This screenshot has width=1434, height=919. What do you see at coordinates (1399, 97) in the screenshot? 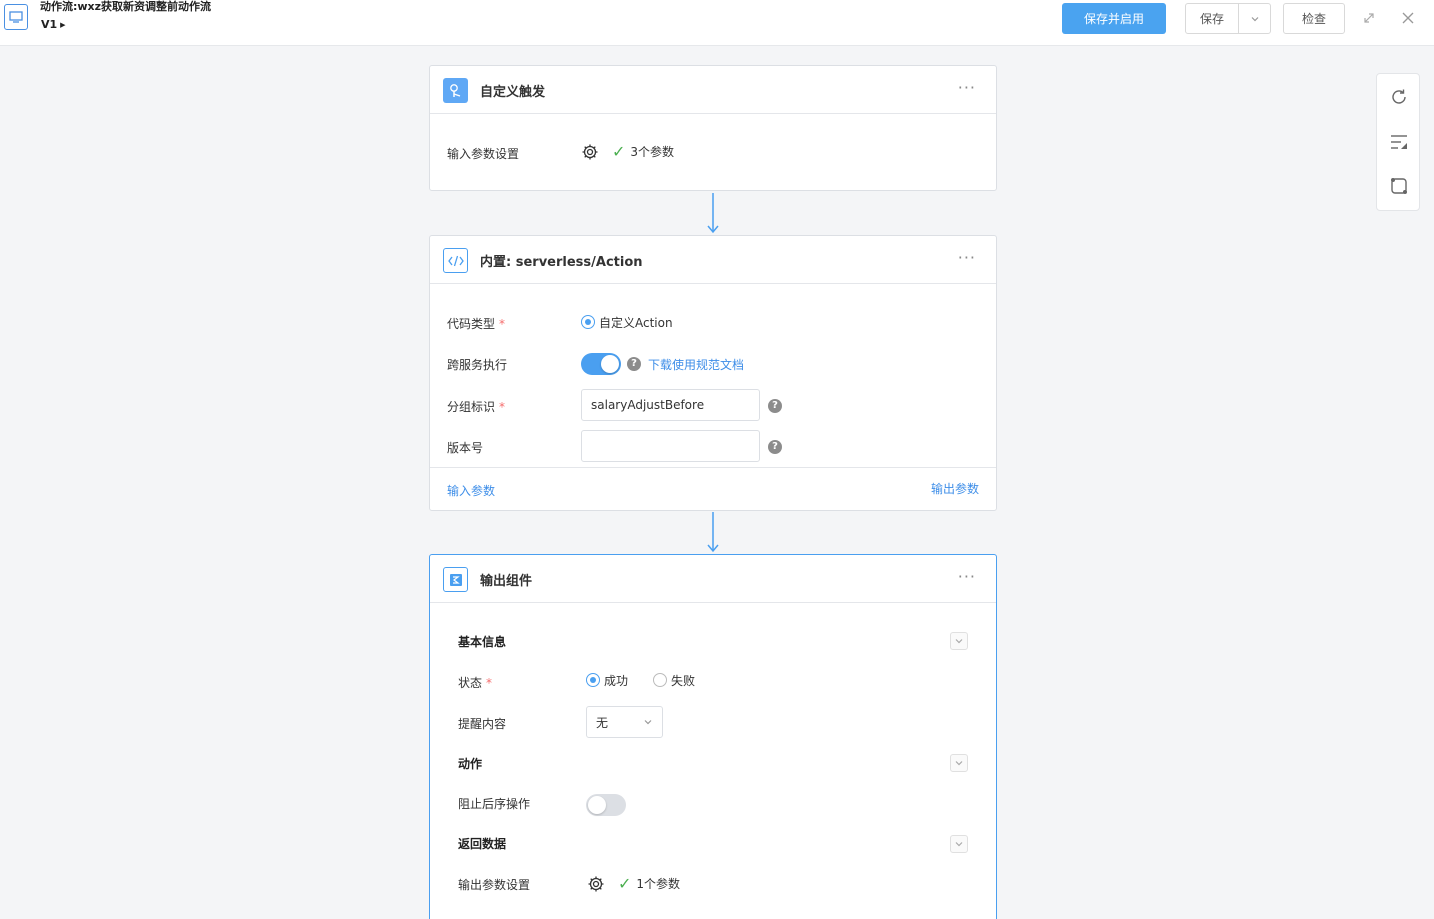
I see `refresh-icon` at bounding box center [1399, 97].